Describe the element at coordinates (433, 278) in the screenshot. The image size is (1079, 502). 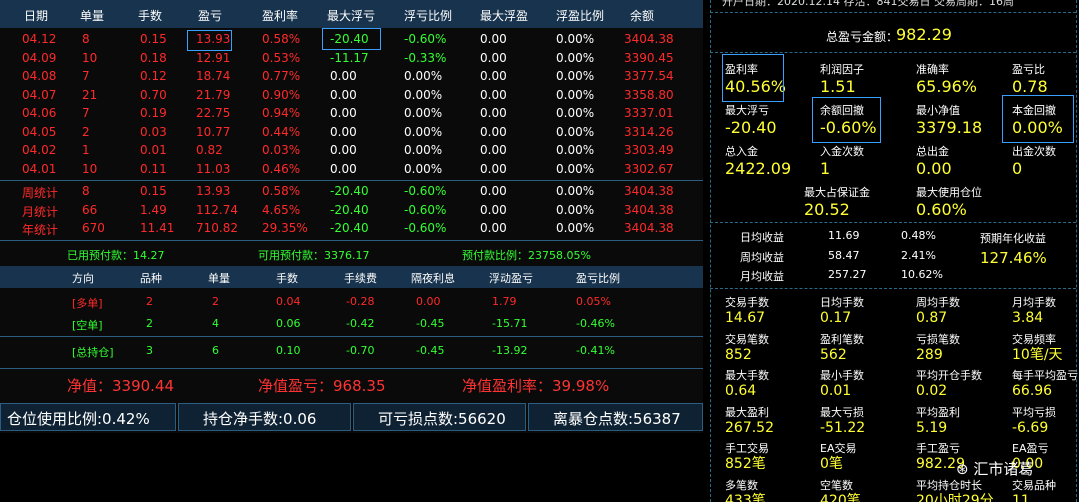
I see `col-swap: 隔夜利息` at that location.